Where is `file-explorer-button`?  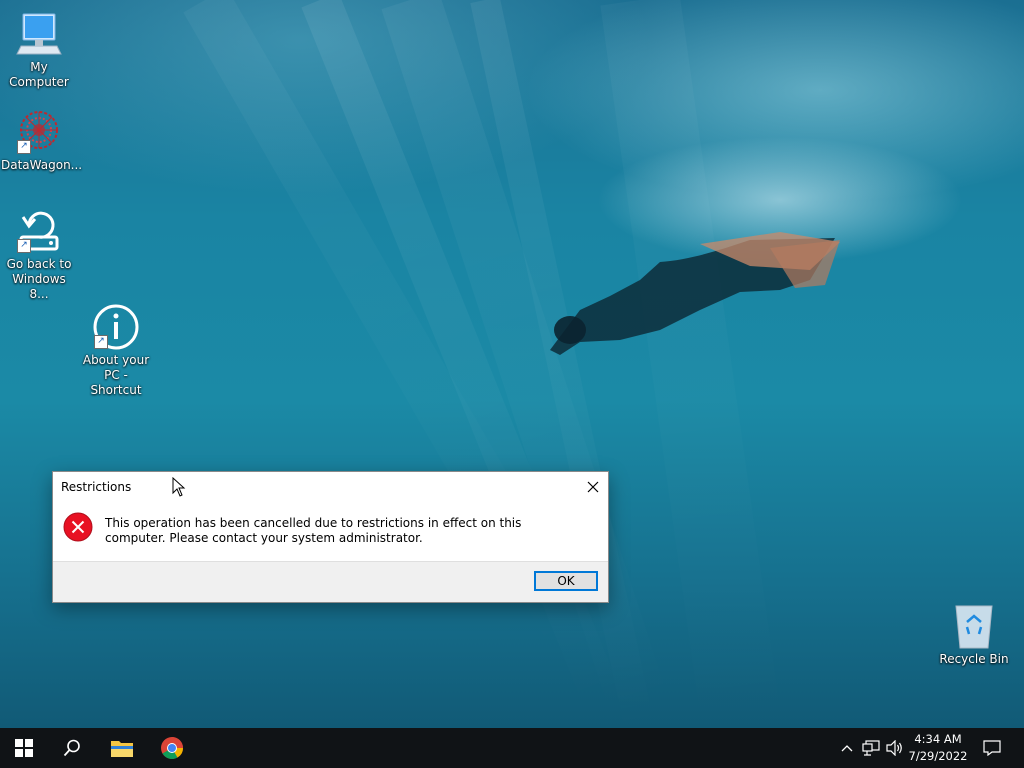 file-explorer-button is located at coordinates (122, 748).